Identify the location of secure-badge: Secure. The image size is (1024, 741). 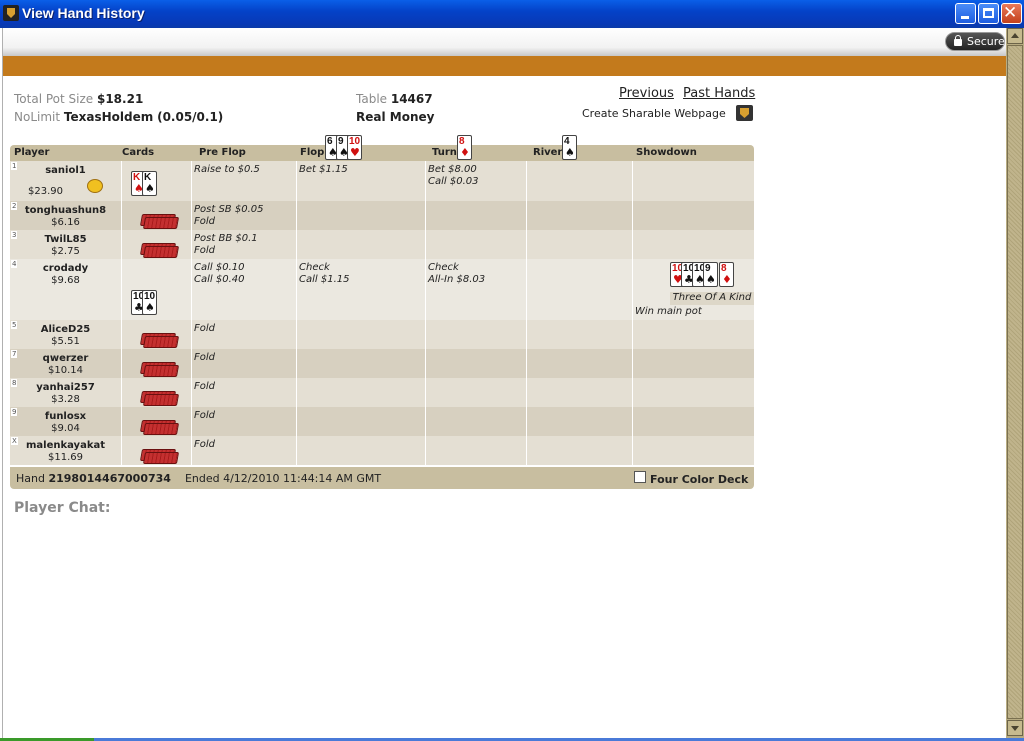
(975, 41).